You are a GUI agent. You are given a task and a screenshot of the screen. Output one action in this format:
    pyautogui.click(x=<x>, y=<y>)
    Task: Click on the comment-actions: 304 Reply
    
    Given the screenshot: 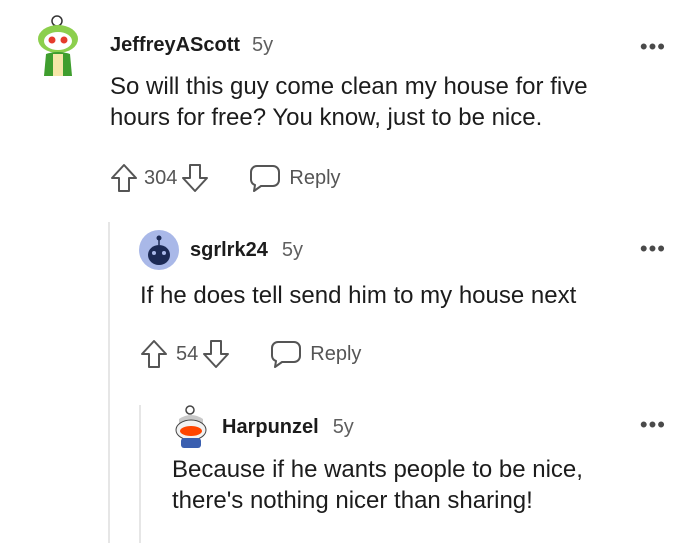 What is the action you would take?
    pyautogui.click(x=225, y=178)
    